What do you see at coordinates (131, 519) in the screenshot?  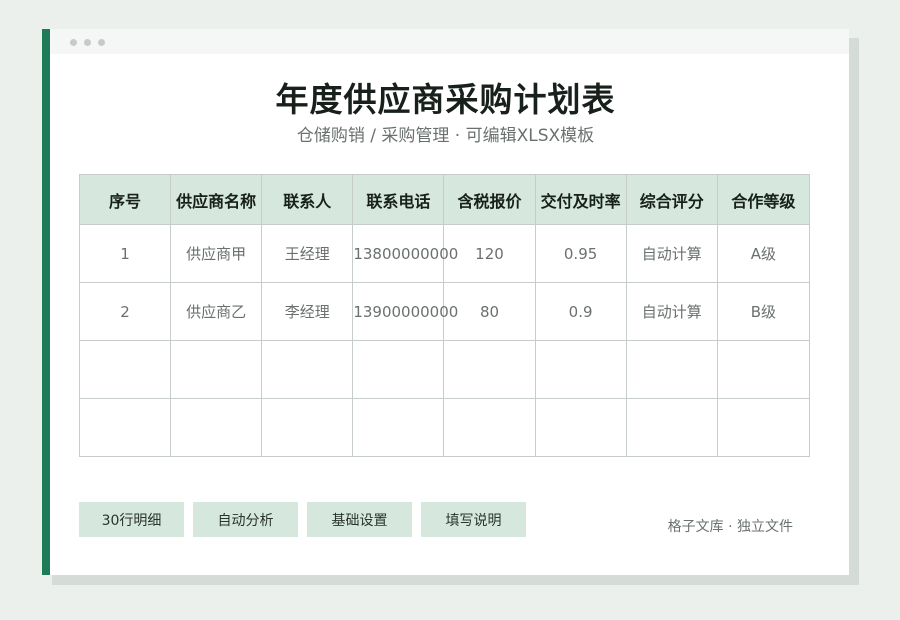 I see `detail-rows-button: 30行明细` at bounding box center [131, 519].